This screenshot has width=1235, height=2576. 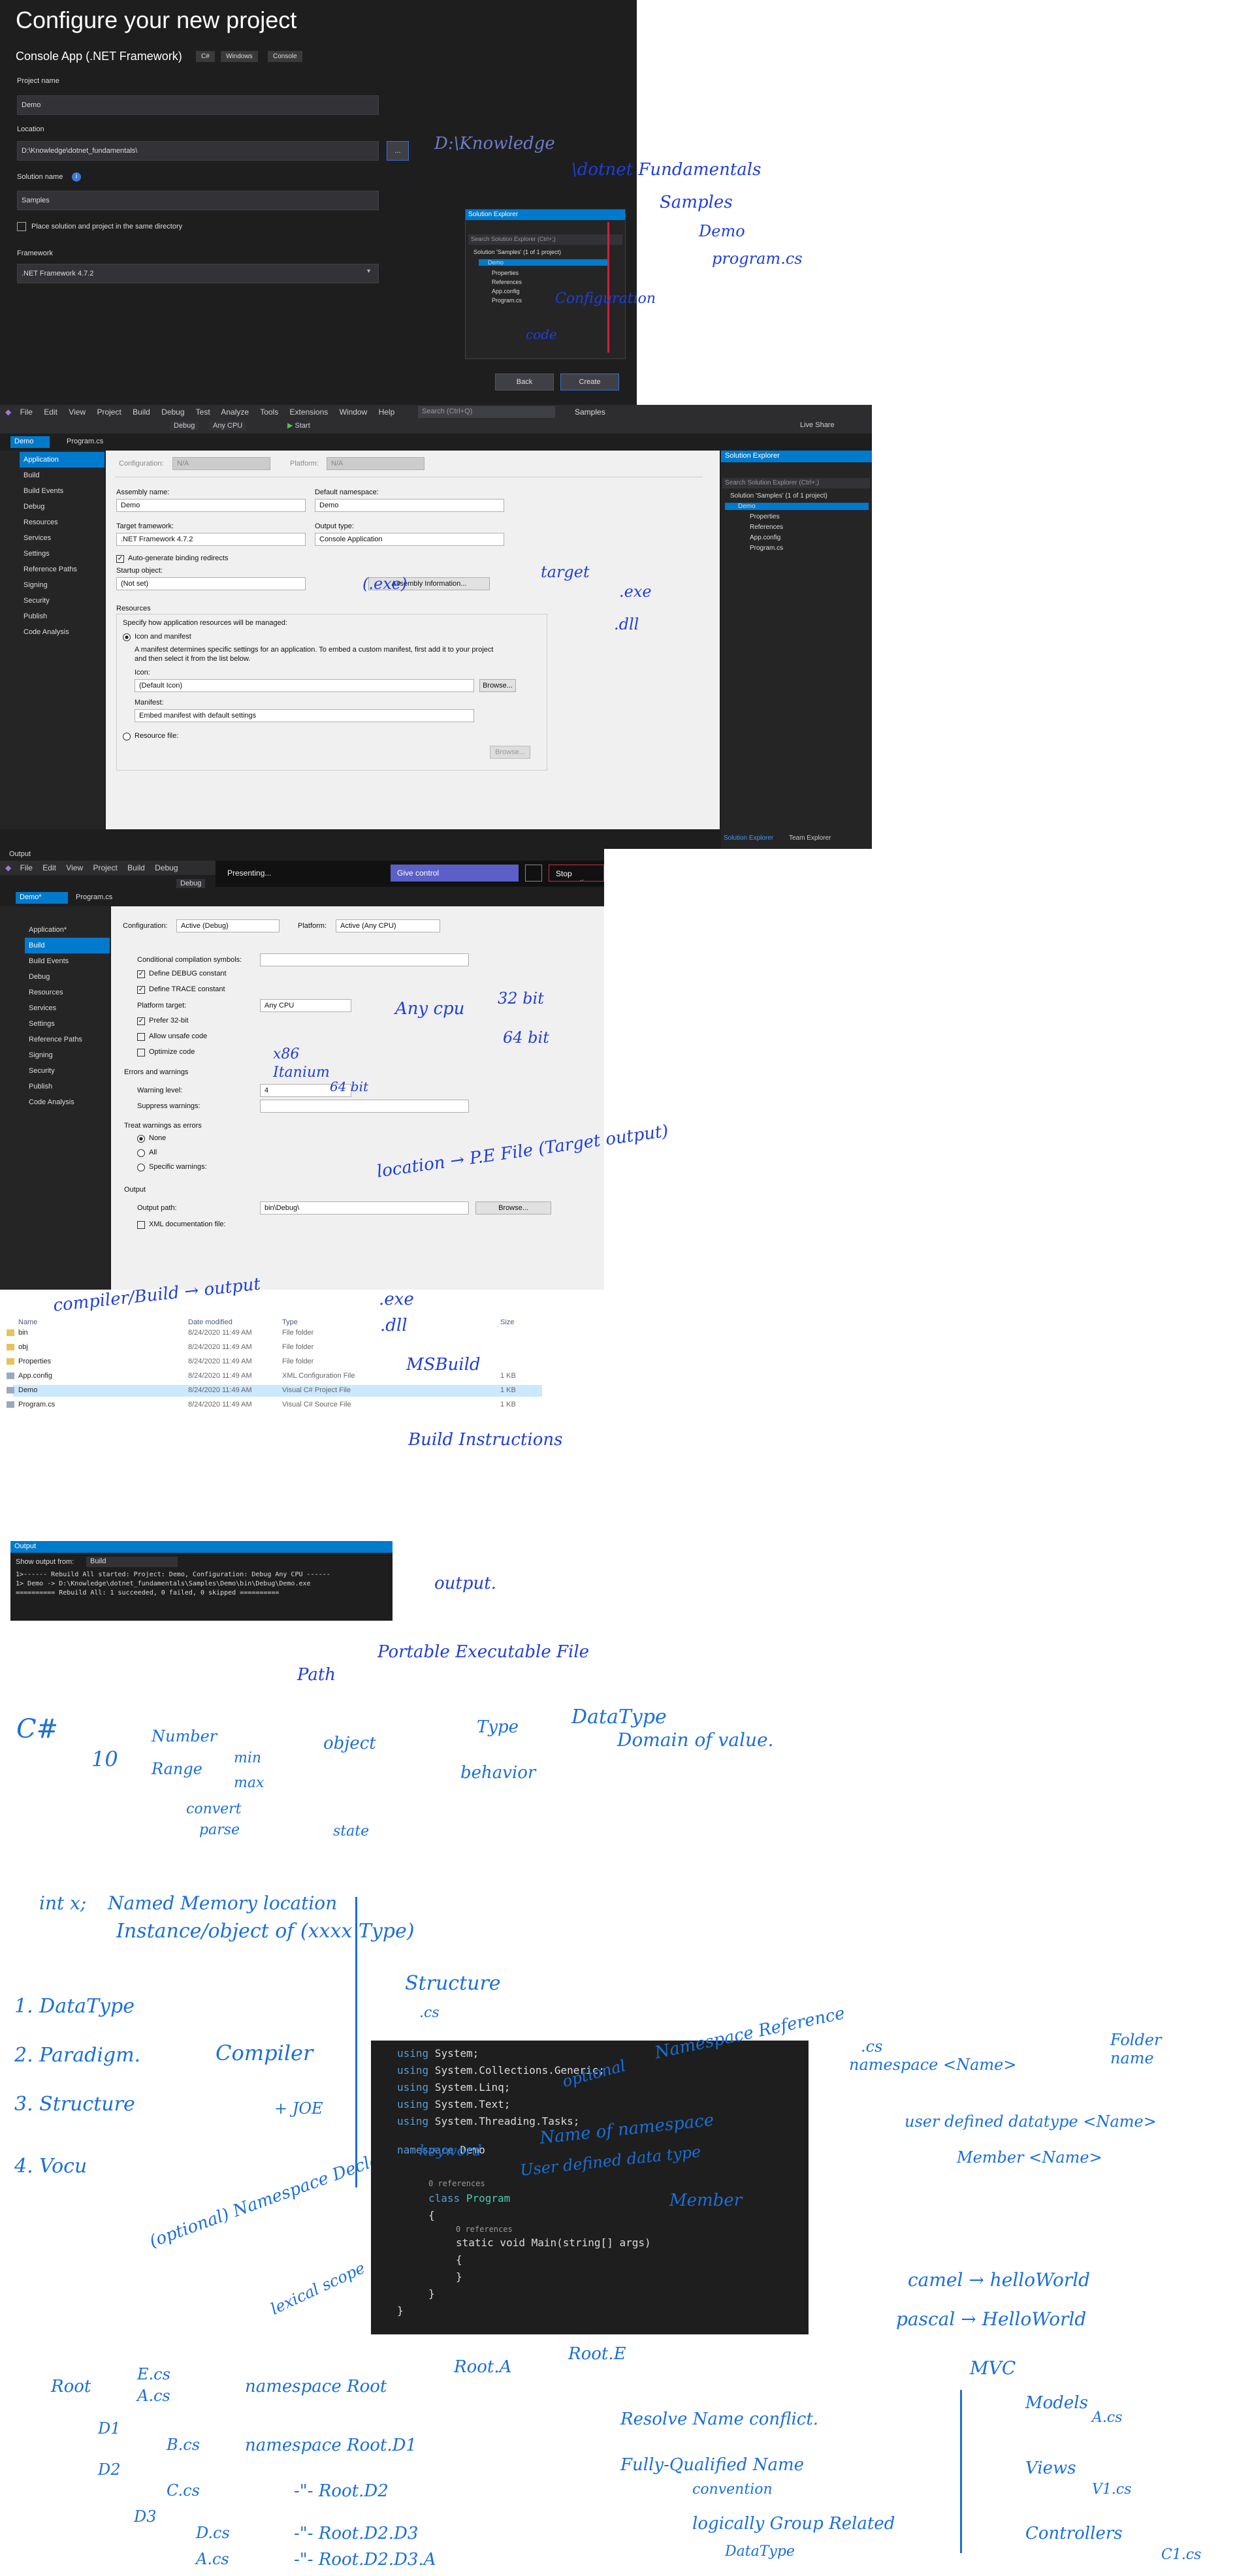 I want to click on platform-select: Any CPU, so click(x=228, y=426).